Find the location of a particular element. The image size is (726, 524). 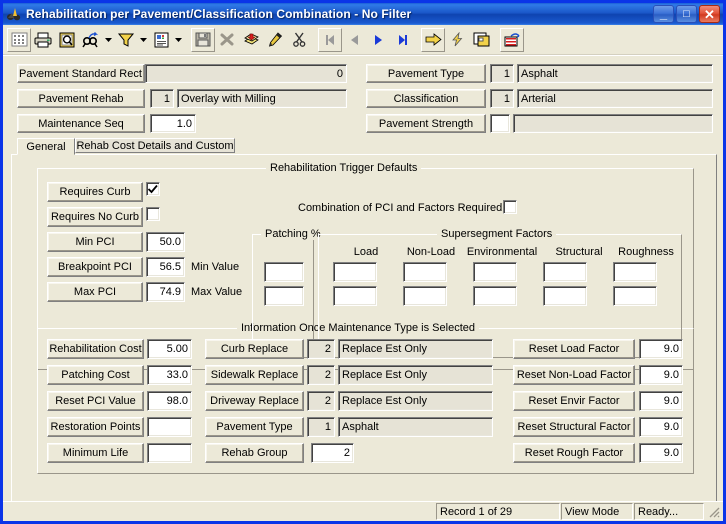

pavement-rehab-code: 1 is located at coordinates (162, 98).